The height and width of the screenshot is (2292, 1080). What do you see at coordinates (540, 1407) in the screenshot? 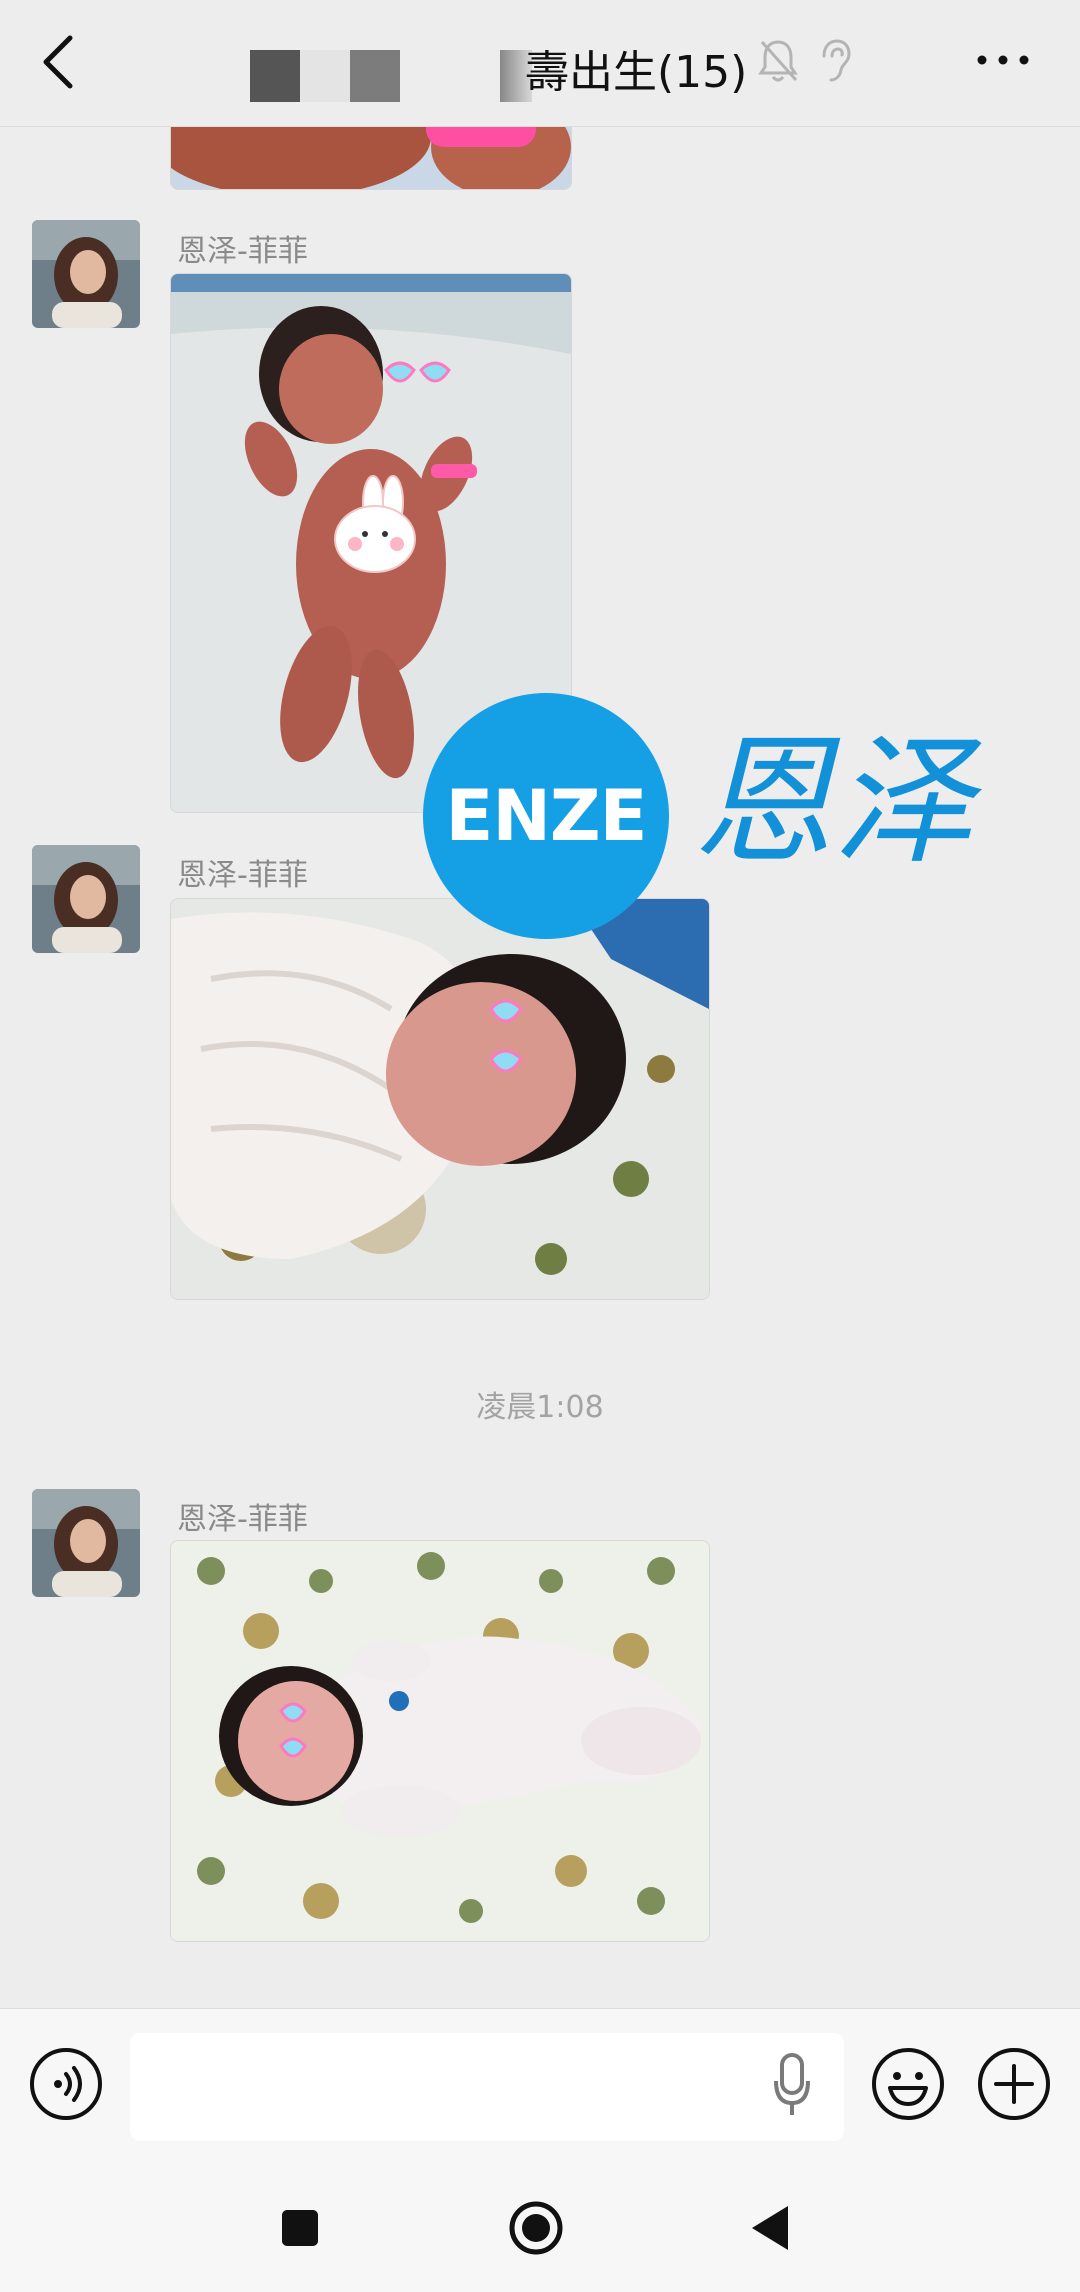
I see `timestamp: 凌晨1:08` at bounding box center [540, 1407].